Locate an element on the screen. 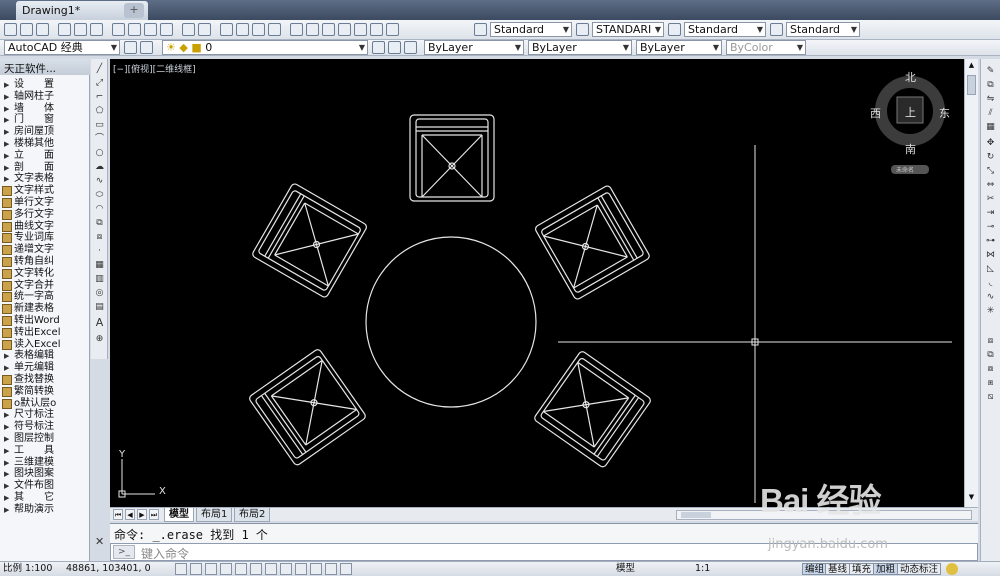  color-select: ByLayer ▼ is located at coordinates (474, 47).